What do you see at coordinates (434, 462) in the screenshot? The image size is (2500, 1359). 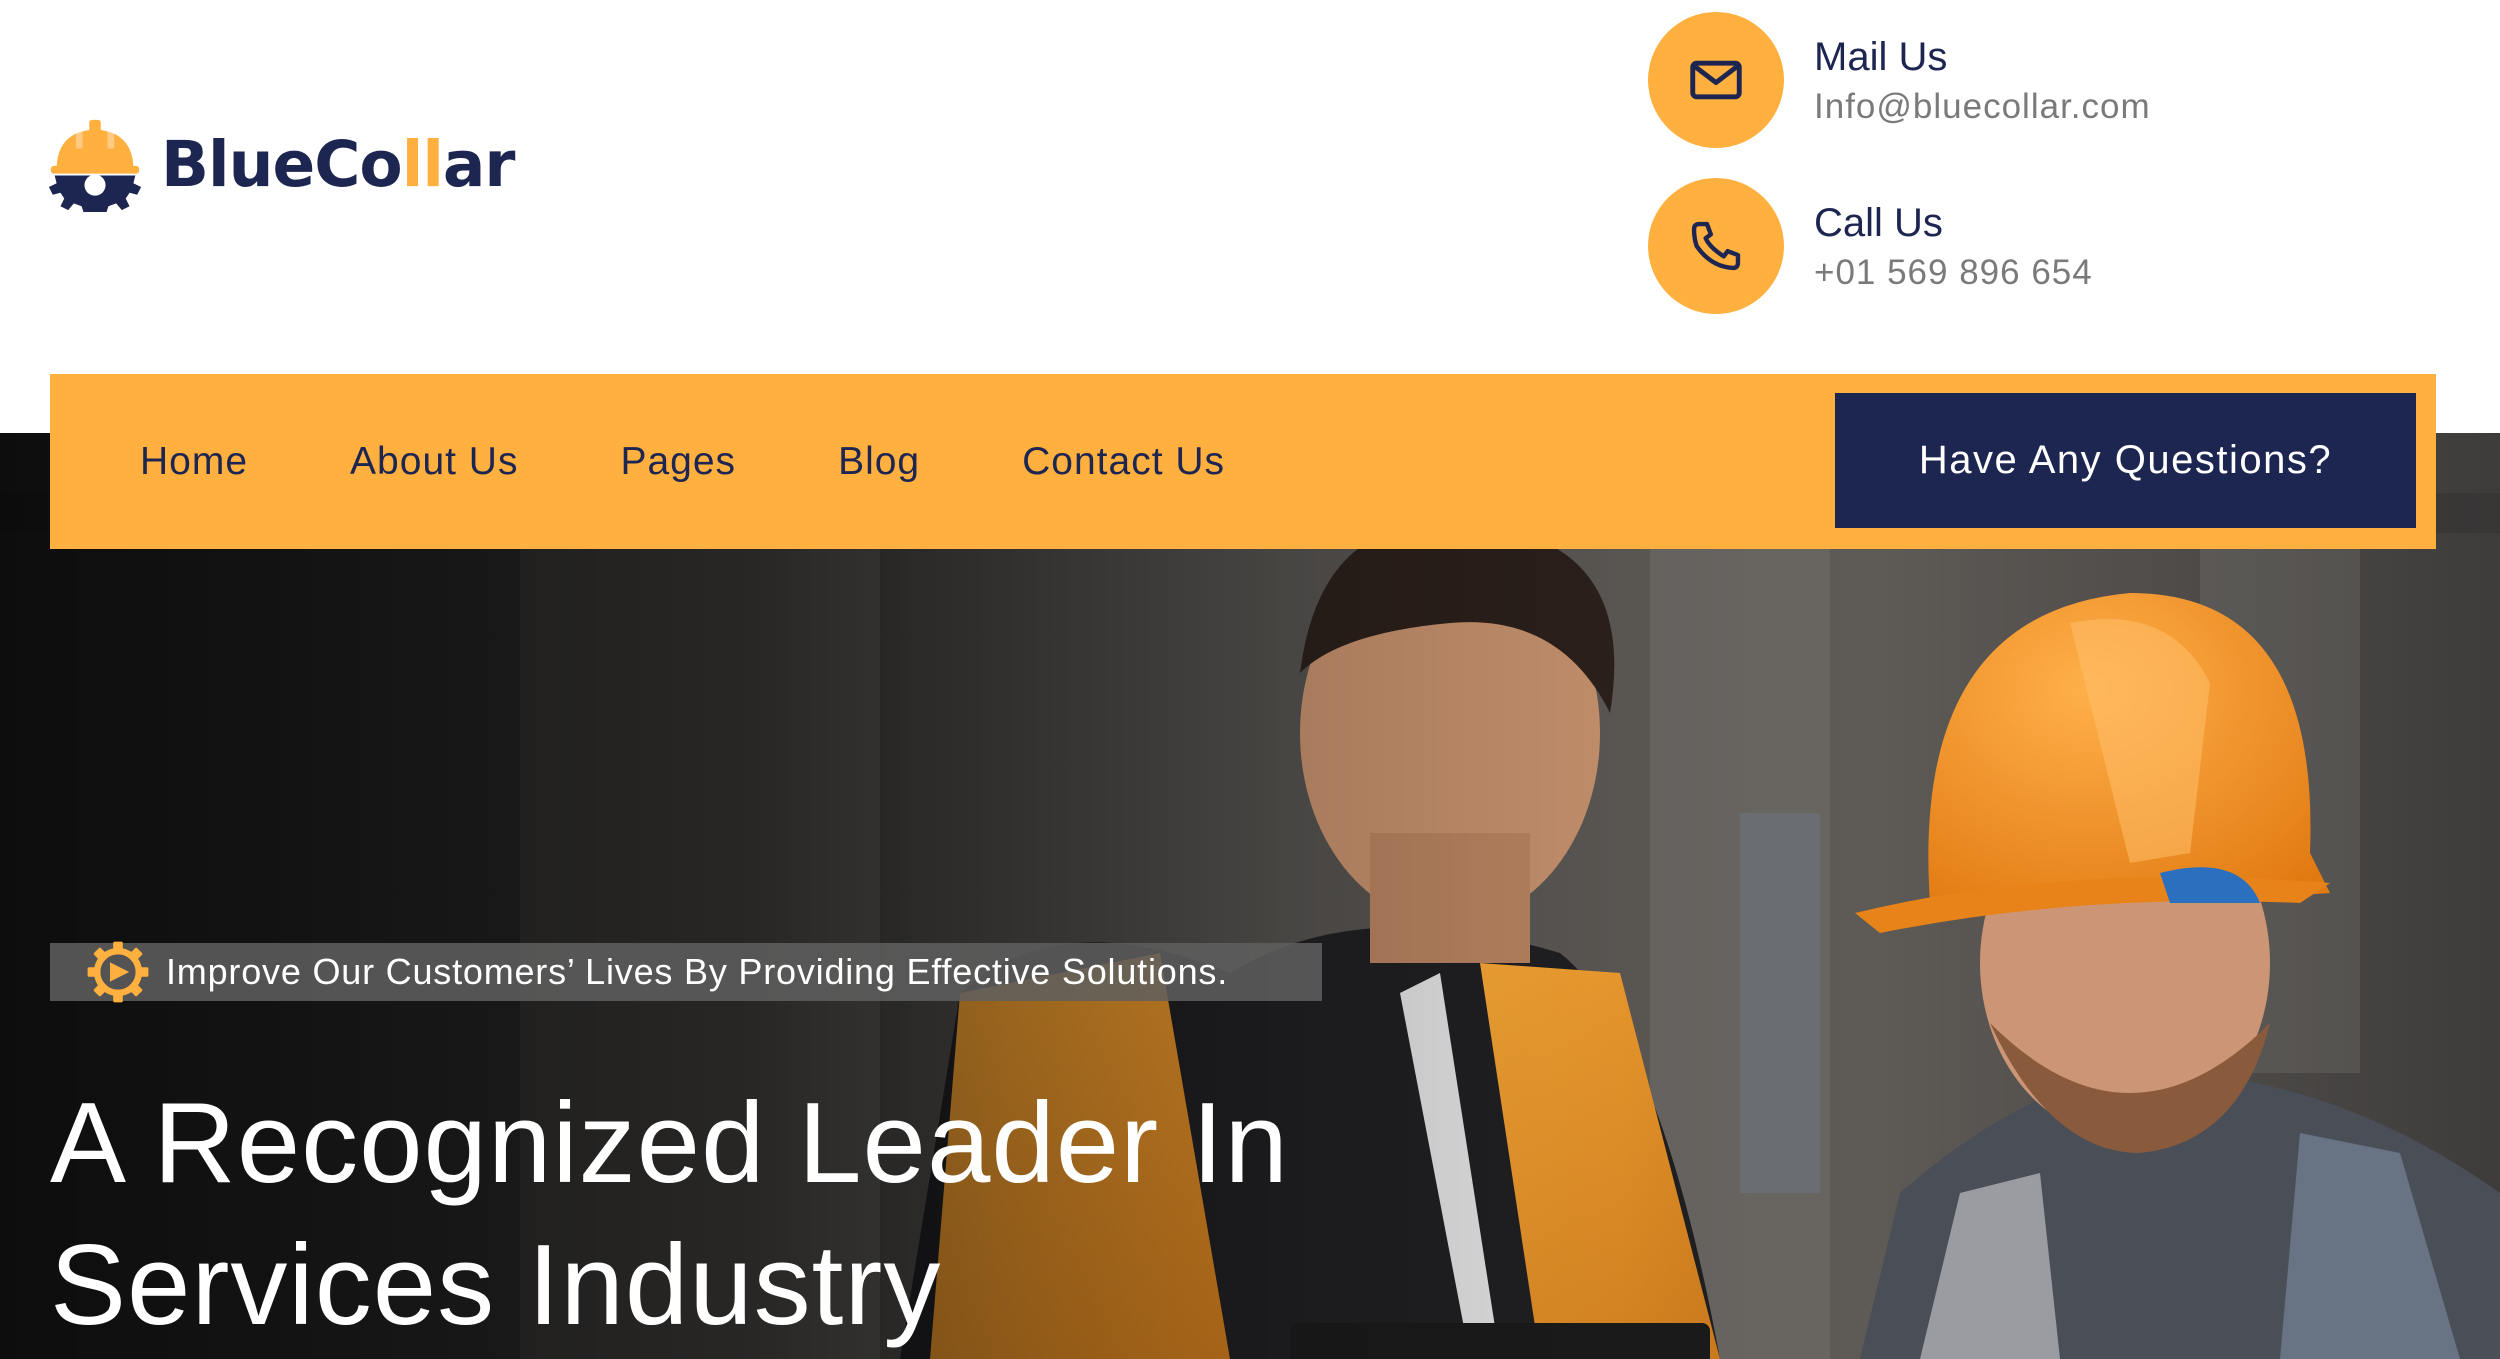 I see `nav-item-about-us: About Us` at bounding box center [434, 462].